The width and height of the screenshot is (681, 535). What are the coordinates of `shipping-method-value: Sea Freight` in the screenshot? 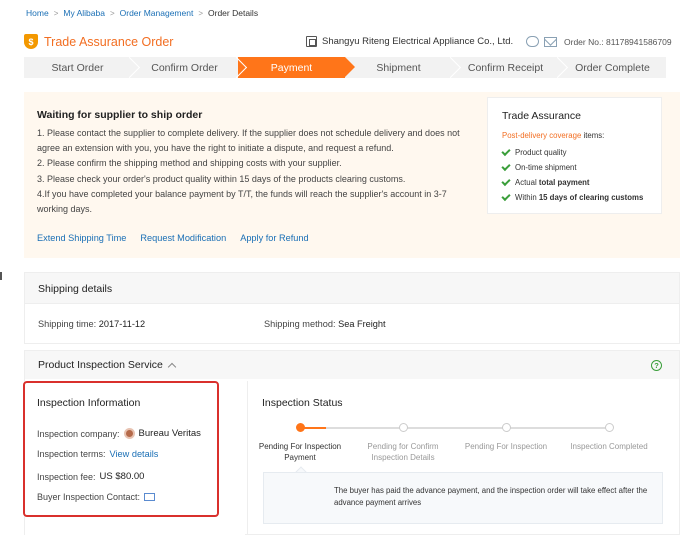 It's located at (362, 324).